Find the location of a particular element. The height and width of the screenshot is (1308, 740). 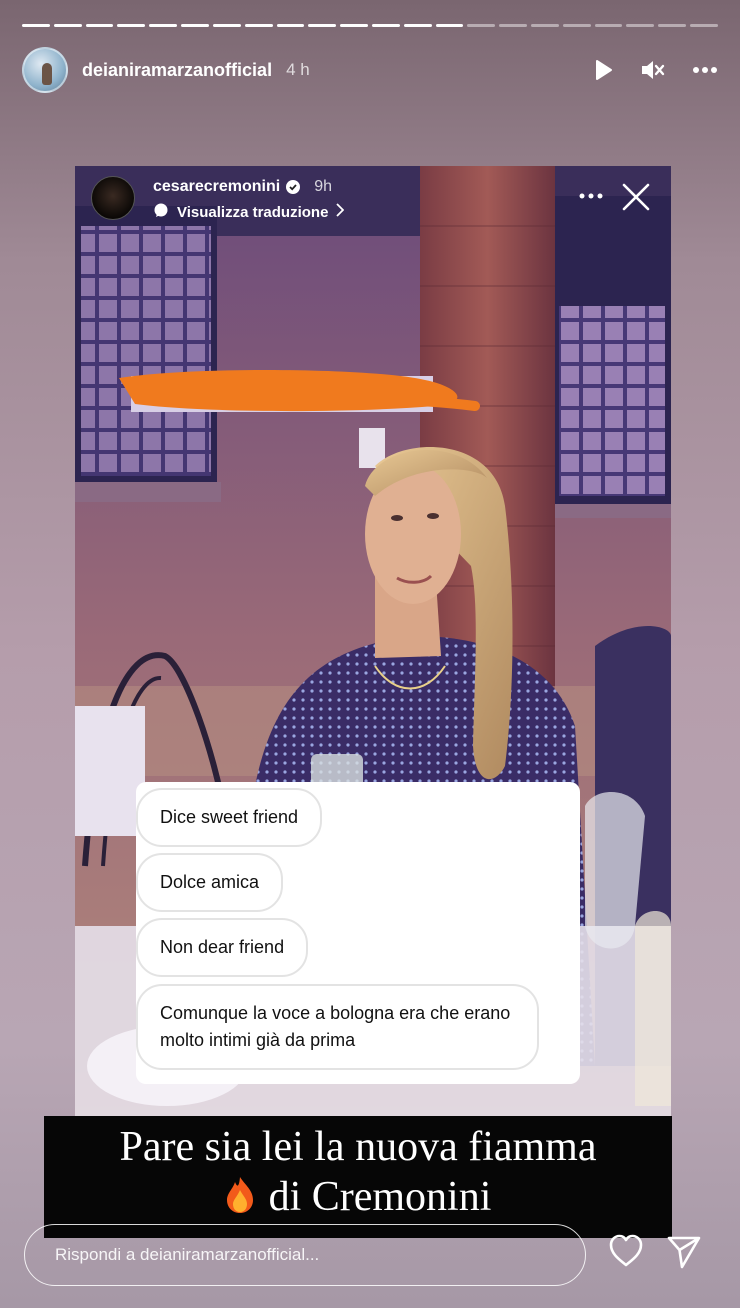

avatar is located at coordinates (45, 70).